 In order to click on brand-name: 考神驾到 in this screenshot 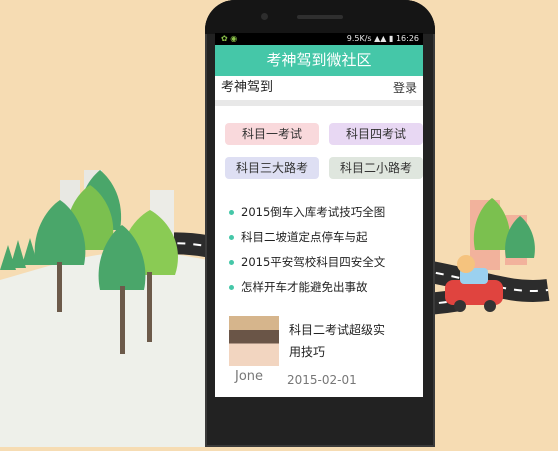, I will do `click(247, 87)`.